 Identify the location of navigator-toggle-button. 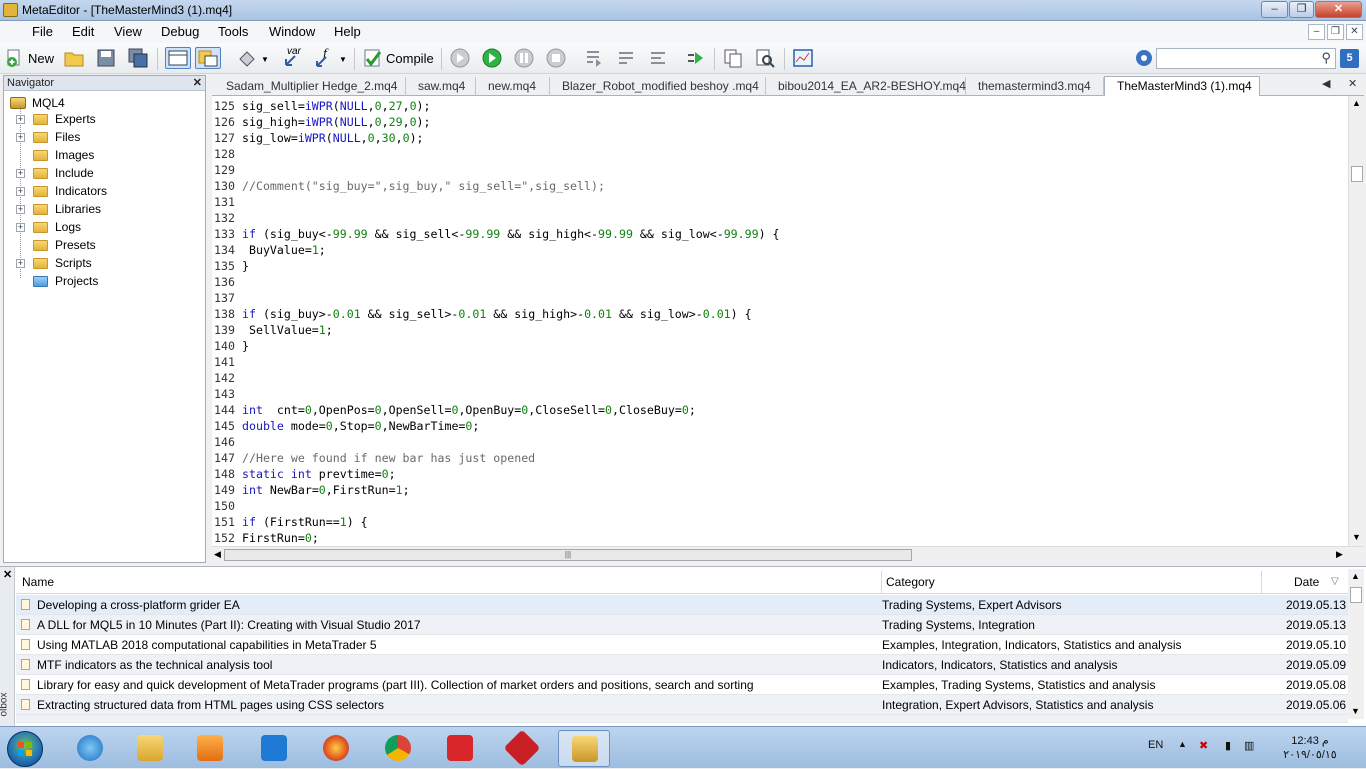
(178, 58).